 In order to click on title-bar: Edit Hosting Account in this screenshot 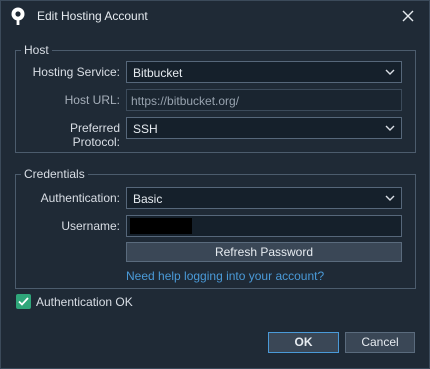, I will do `click(215, 16)`.